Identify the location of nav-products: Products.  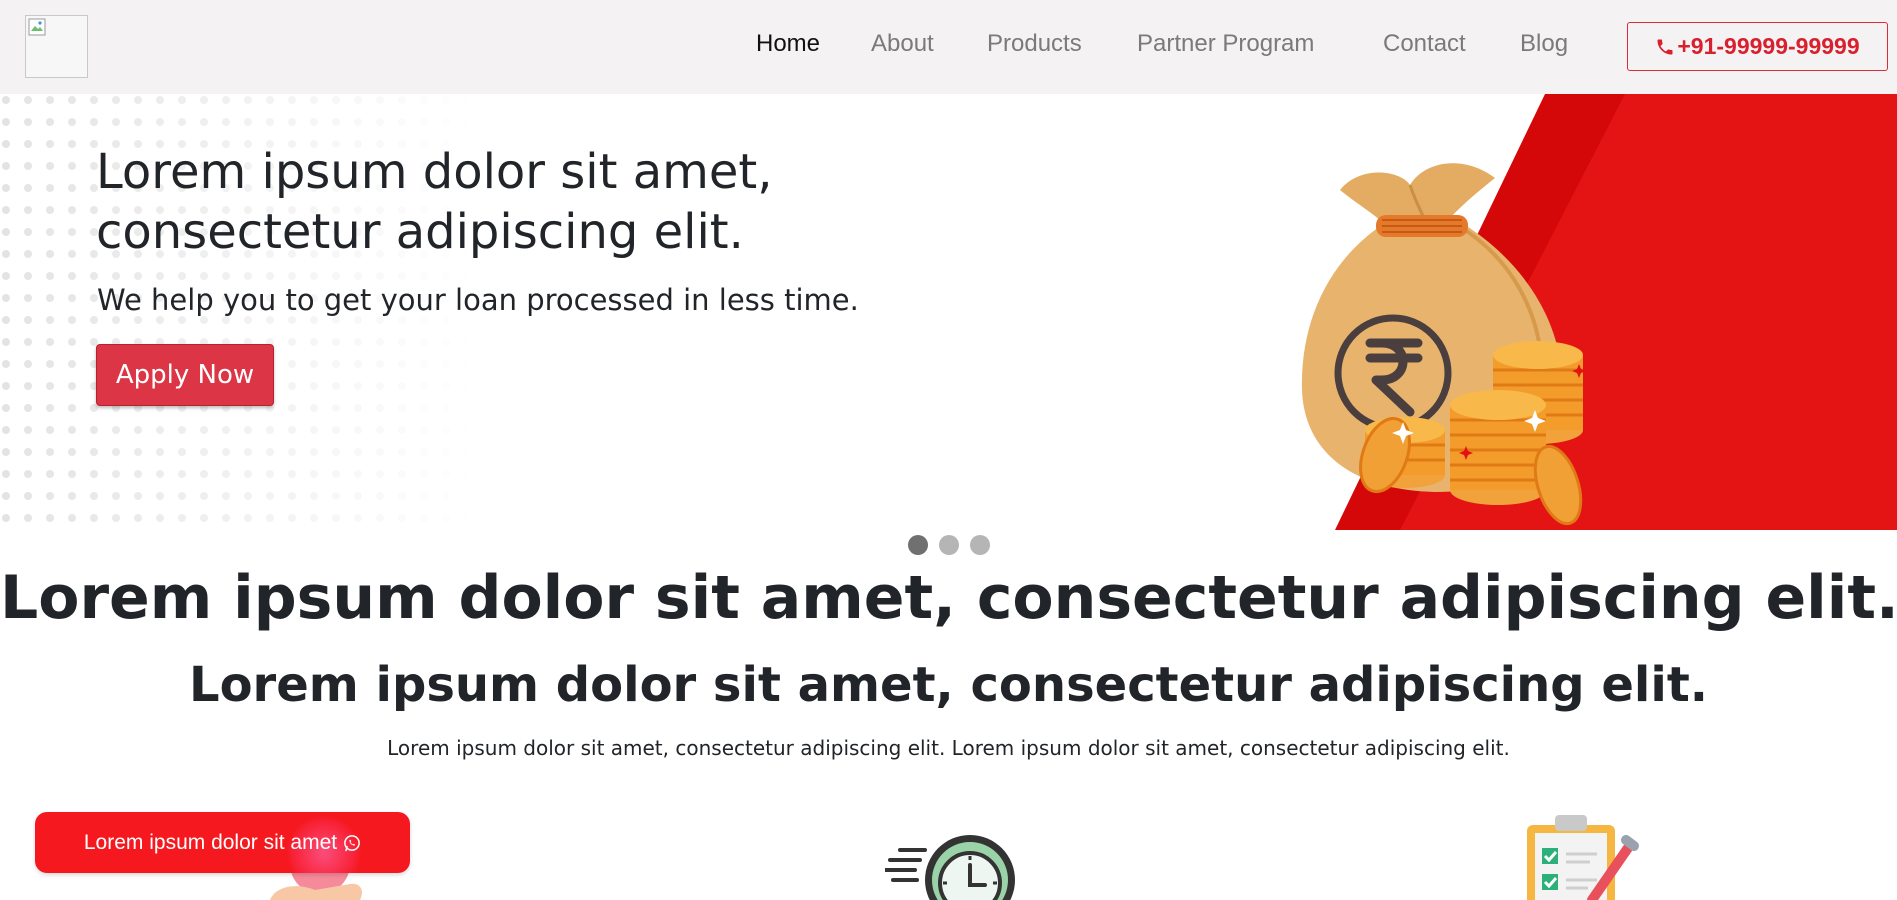
(1034, 44).